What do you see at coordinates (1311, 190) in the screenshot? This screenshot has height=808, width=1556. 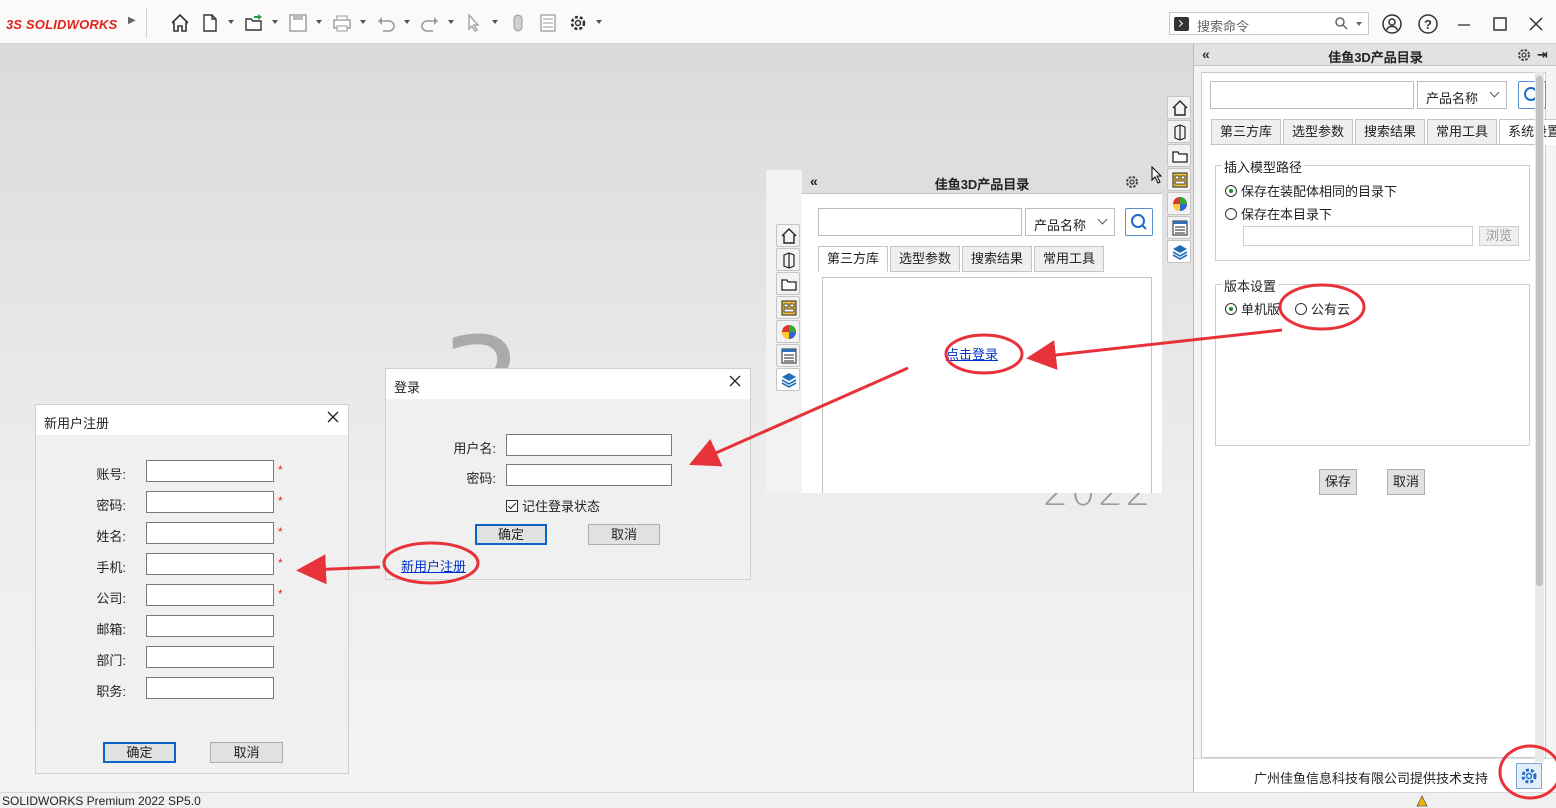 I see `radio-same-directory: 保存在装配体相同的目录下` at bounding box center [1311, 190].